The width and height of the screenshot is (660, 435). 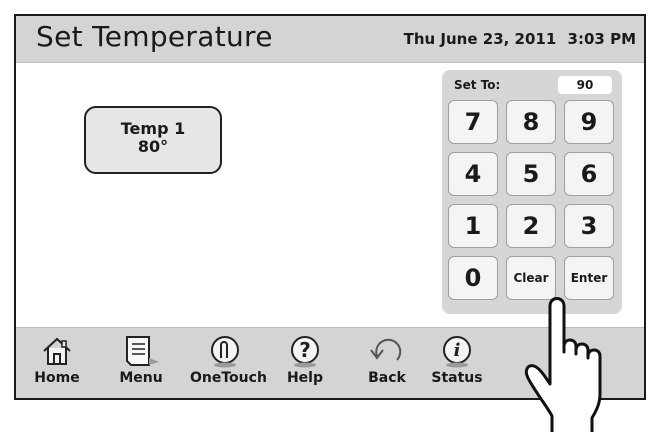 I want to click on key-5: 5, so click(x=531, y=174).